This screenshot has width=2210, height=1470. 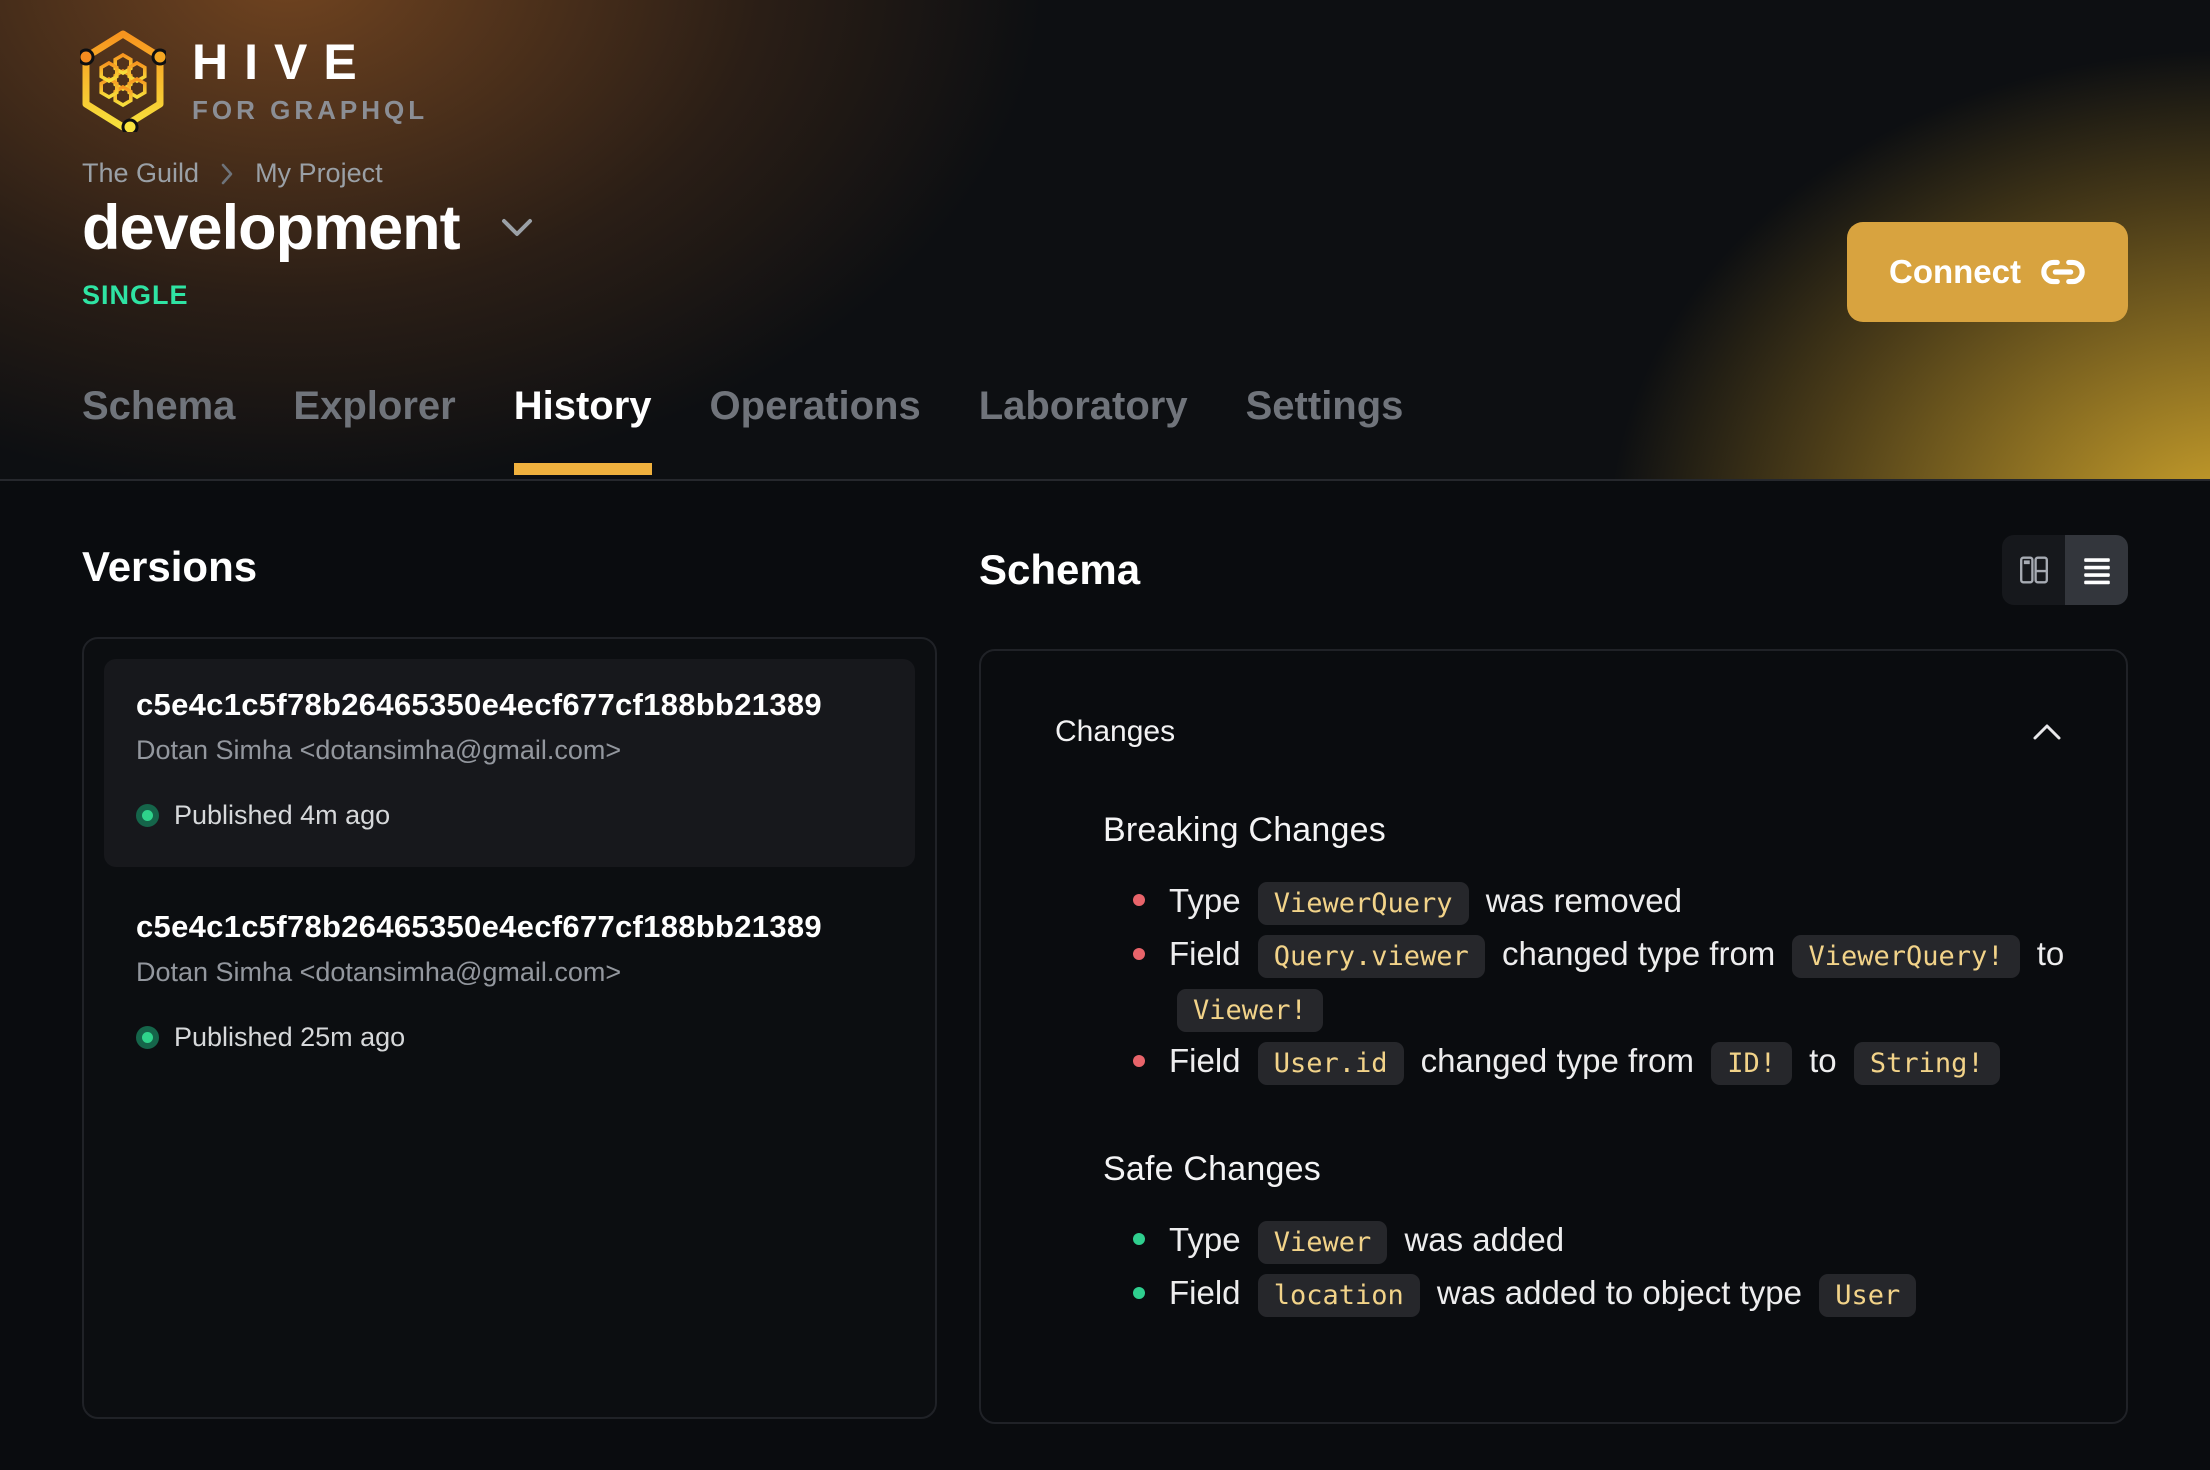 I want to click on code-chip: Query.viewer, so click(x=1371, y=957).